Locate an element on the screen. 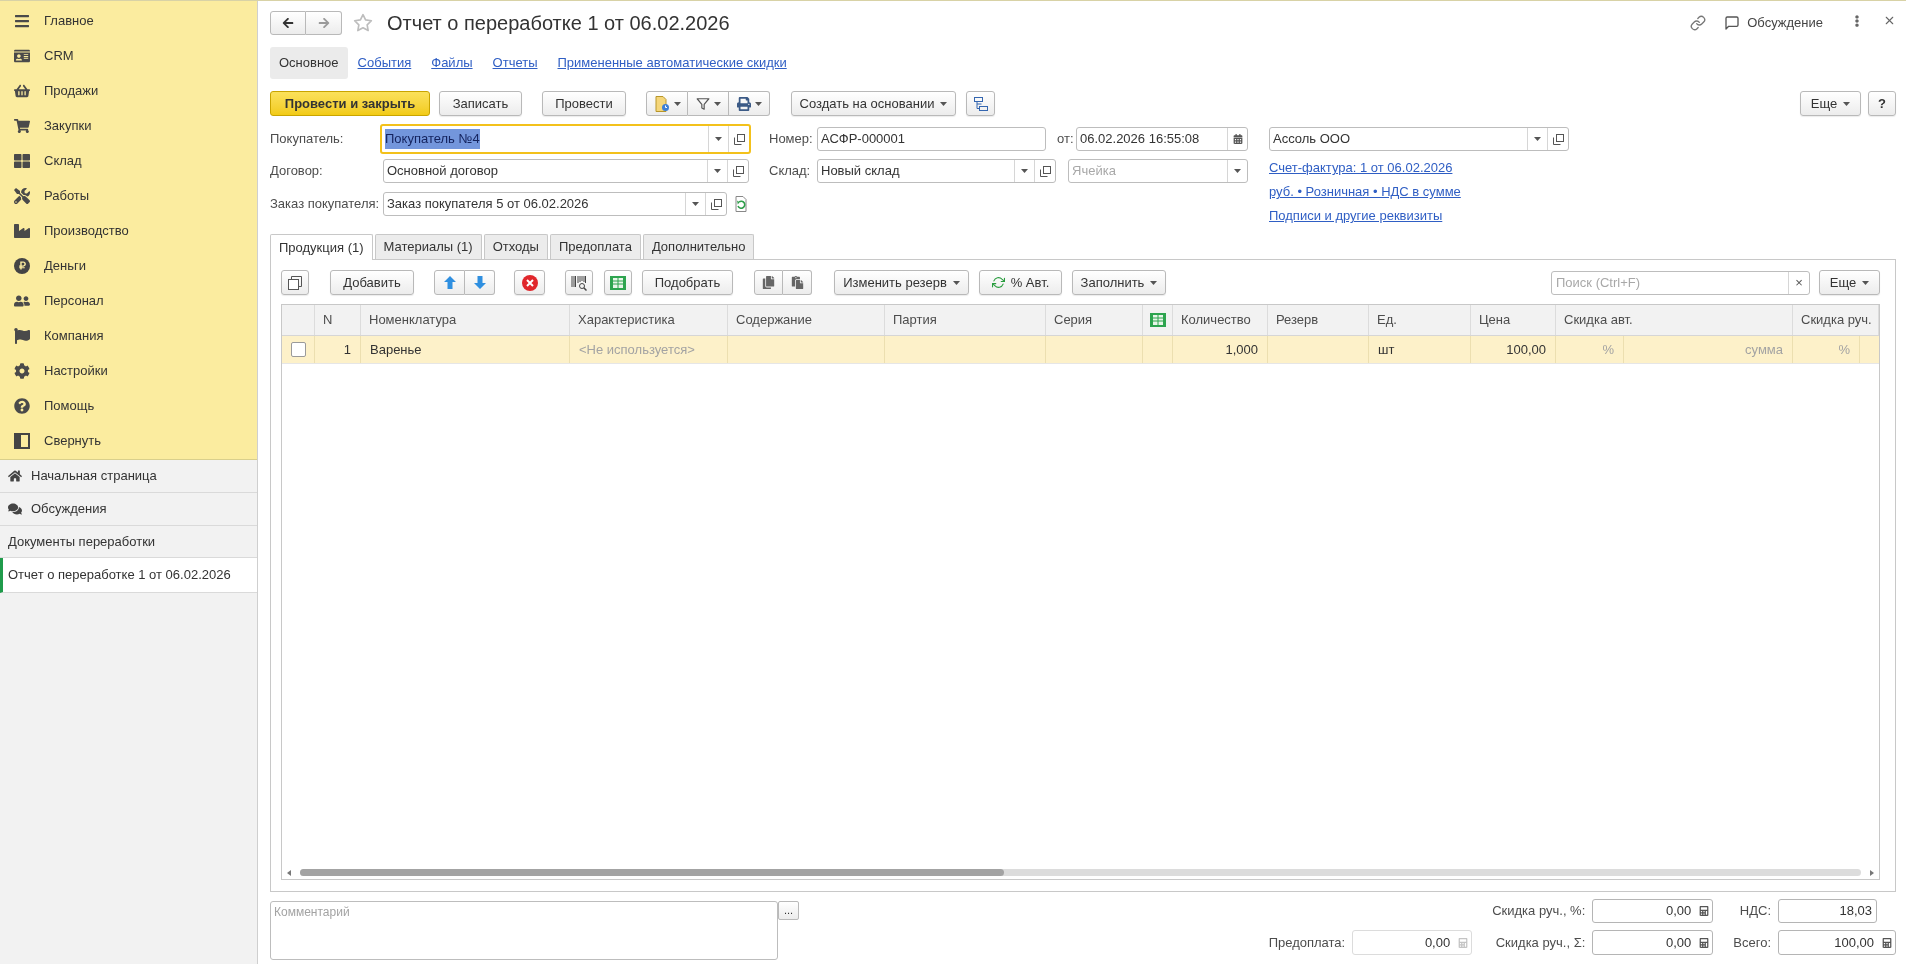 The height and width of the screenshot is (964, 1906). pick-button: Подобрать is located at coordinates (687, 282).